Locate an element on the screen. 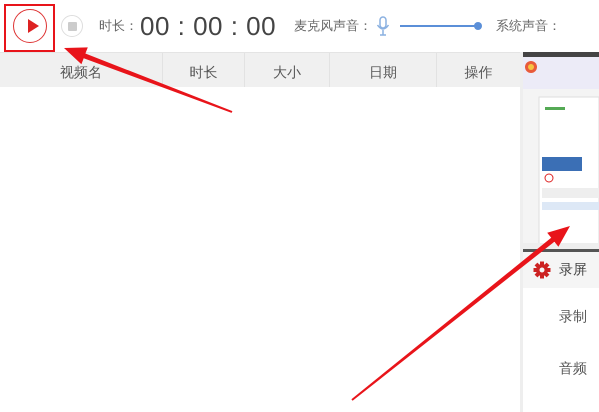  highlight-box is located at coordinates (29, 28).